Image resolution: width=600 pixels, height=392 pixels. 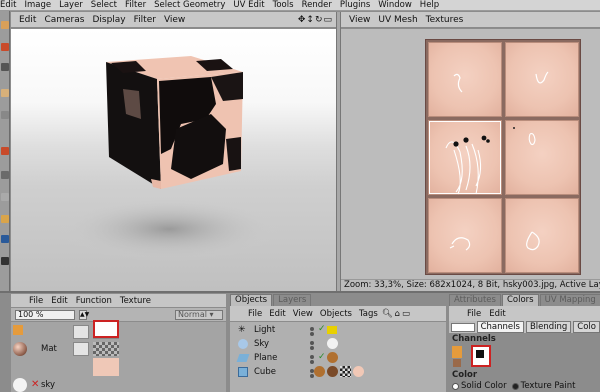 I want to click on tab-layers: Layers, so click(x=292, y=300).